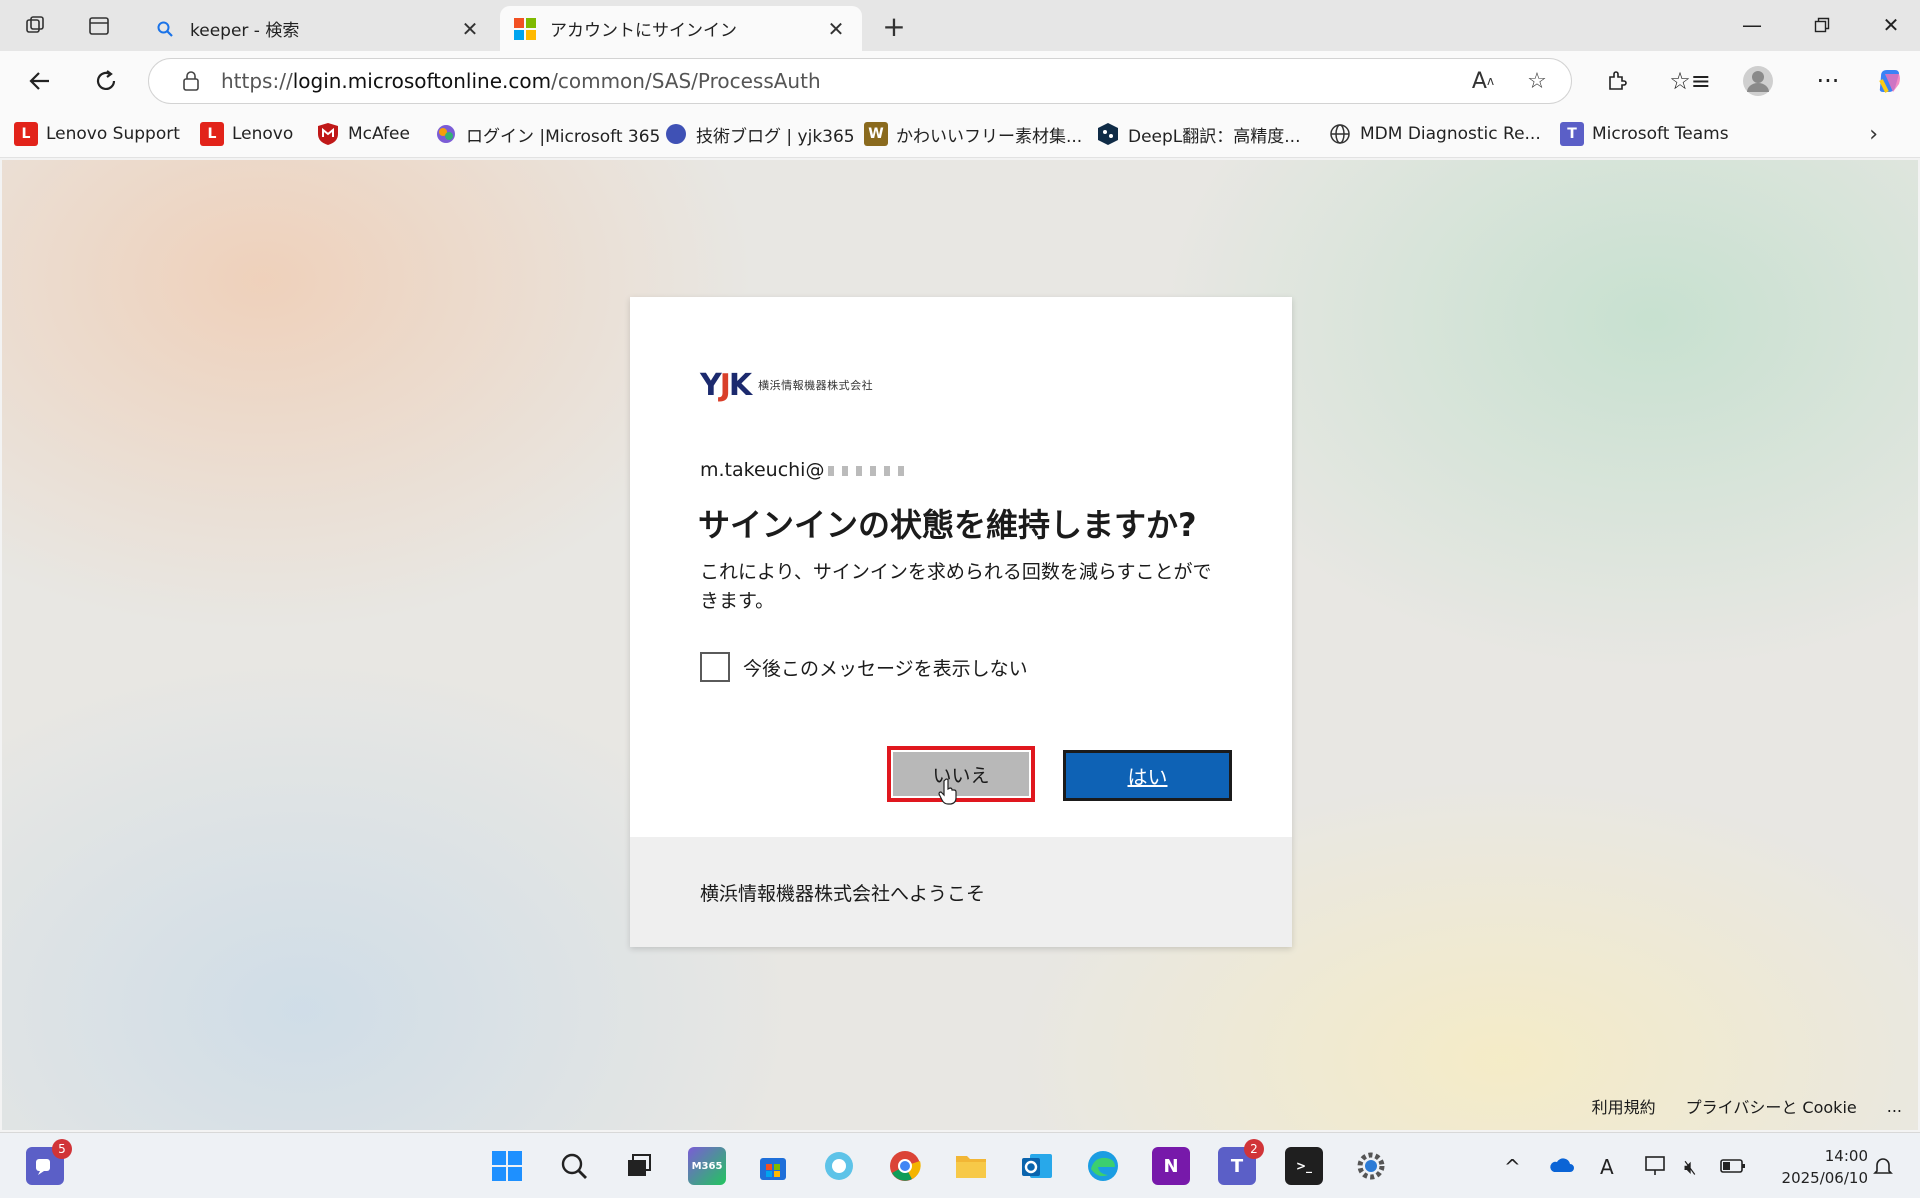 Image resolution: width=1920 pixels, height=1198 pixels. What do you see at coordinates (905, 1166) in the screenshot?
I see `chrome-icon` at bounding box center [905, 1166].